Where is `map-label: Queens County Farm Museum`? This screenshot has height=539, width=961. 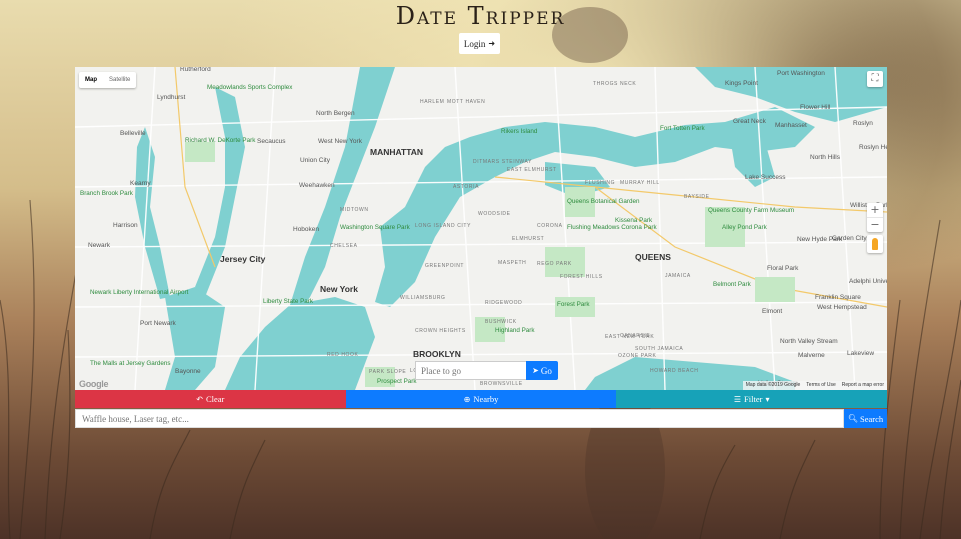 map-label: Queens County Farm Museum is located at coordinates (751, 210).